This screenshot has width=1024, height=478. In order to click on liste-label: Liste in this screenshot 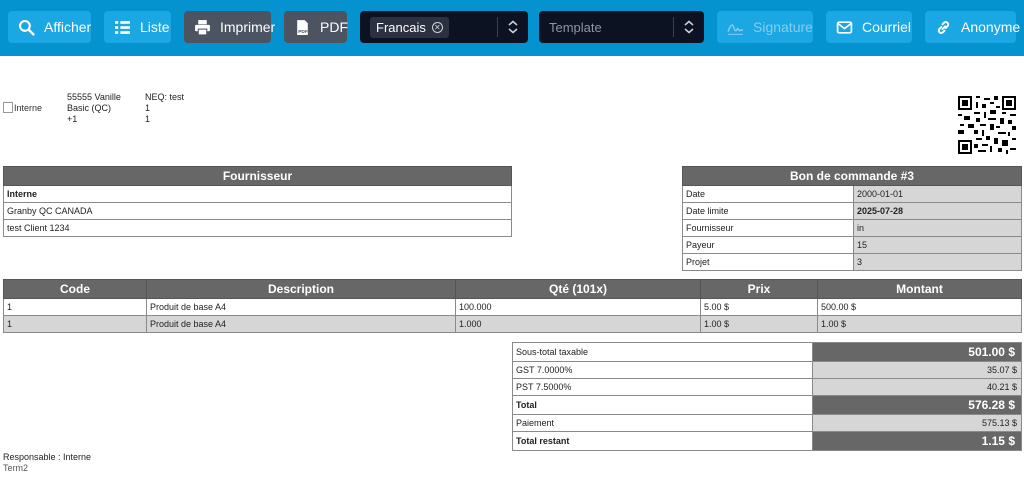, I will do `click(155, 27)`.